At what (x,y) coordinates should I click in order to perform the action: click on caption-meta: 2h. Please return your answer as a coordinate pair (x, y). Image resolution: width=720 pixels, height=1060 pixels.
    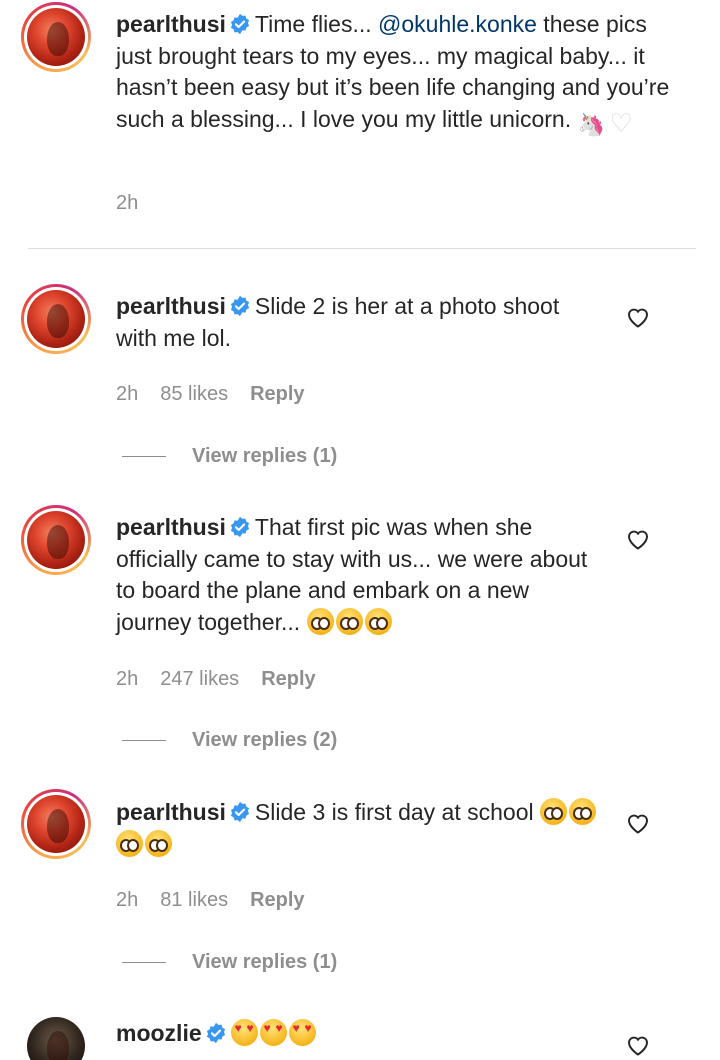
    Looking at the image, I should click on (127, 203).